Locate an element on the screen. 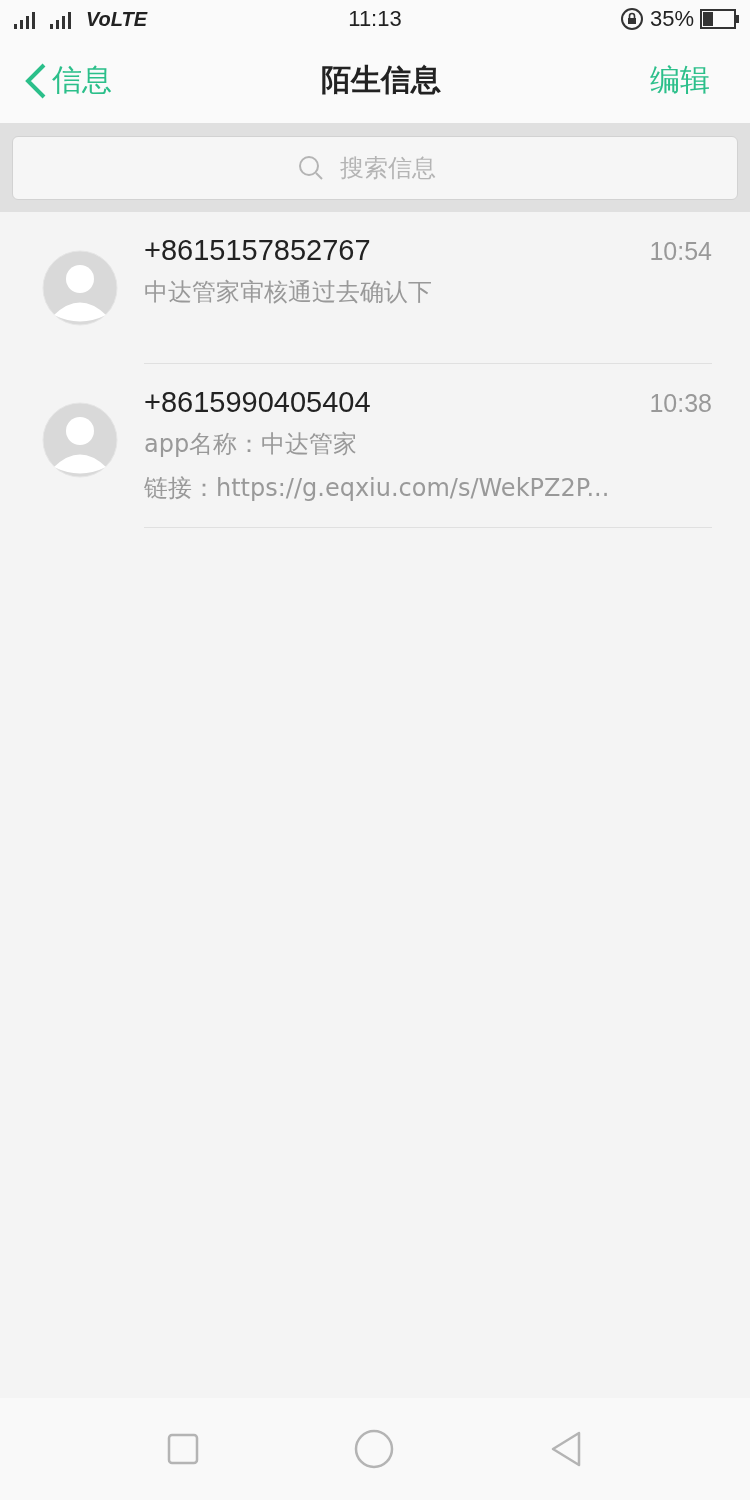 This screenshot has width=750, height=1500. edit-button: 编辑 is located at coordinates (680, 80).